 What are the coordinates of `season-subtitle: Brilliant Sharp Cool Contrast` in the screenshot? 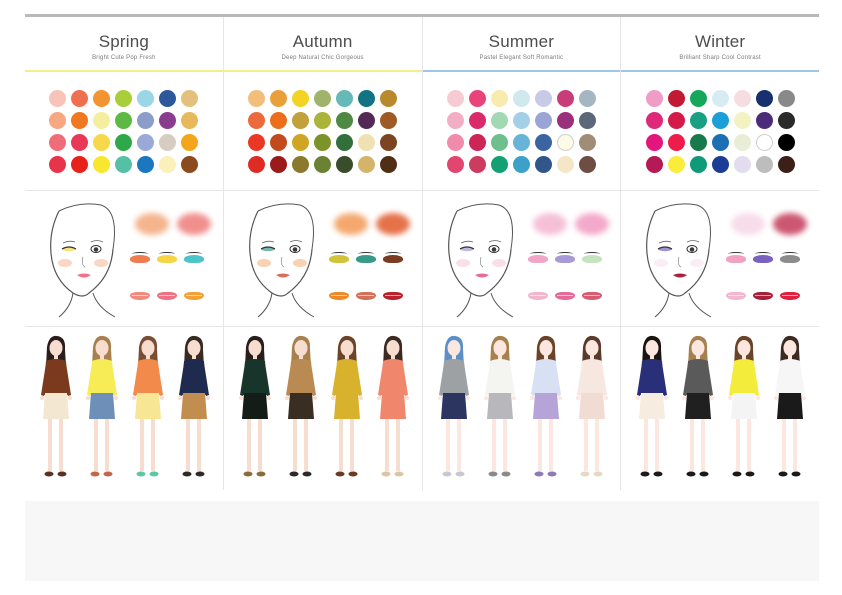 It's located at (720, 58).